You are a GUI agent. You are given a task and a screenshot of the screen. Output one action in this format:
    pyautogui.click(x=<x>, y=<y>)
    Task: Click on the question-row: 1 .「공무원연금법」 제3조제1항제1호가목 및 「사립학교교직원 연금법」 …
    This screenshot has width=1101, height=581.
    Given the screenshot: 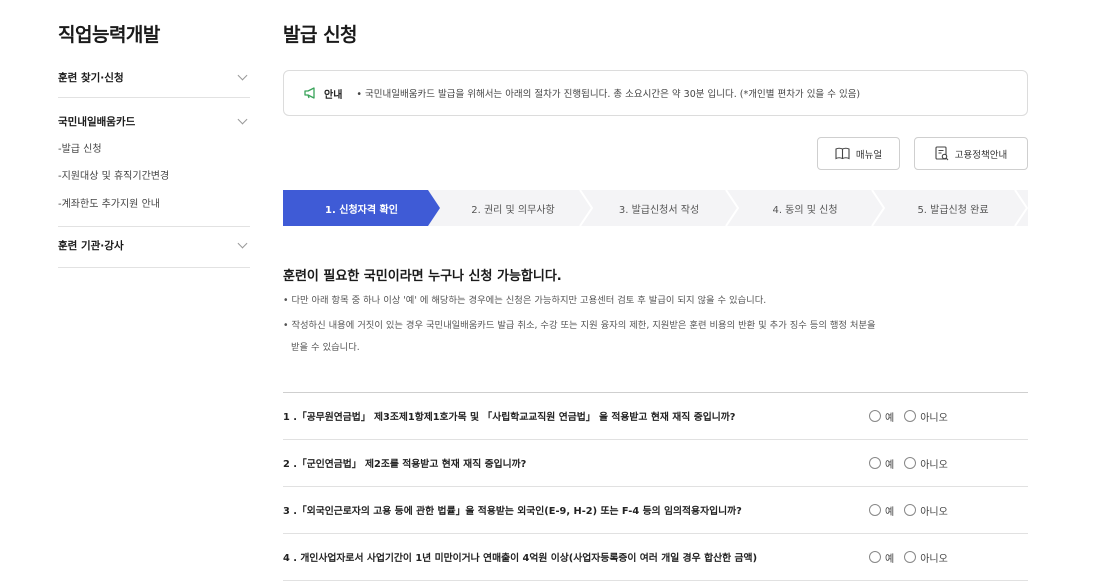 What is the action you would take?
    pyautogui.click(x=655, y=416)
    